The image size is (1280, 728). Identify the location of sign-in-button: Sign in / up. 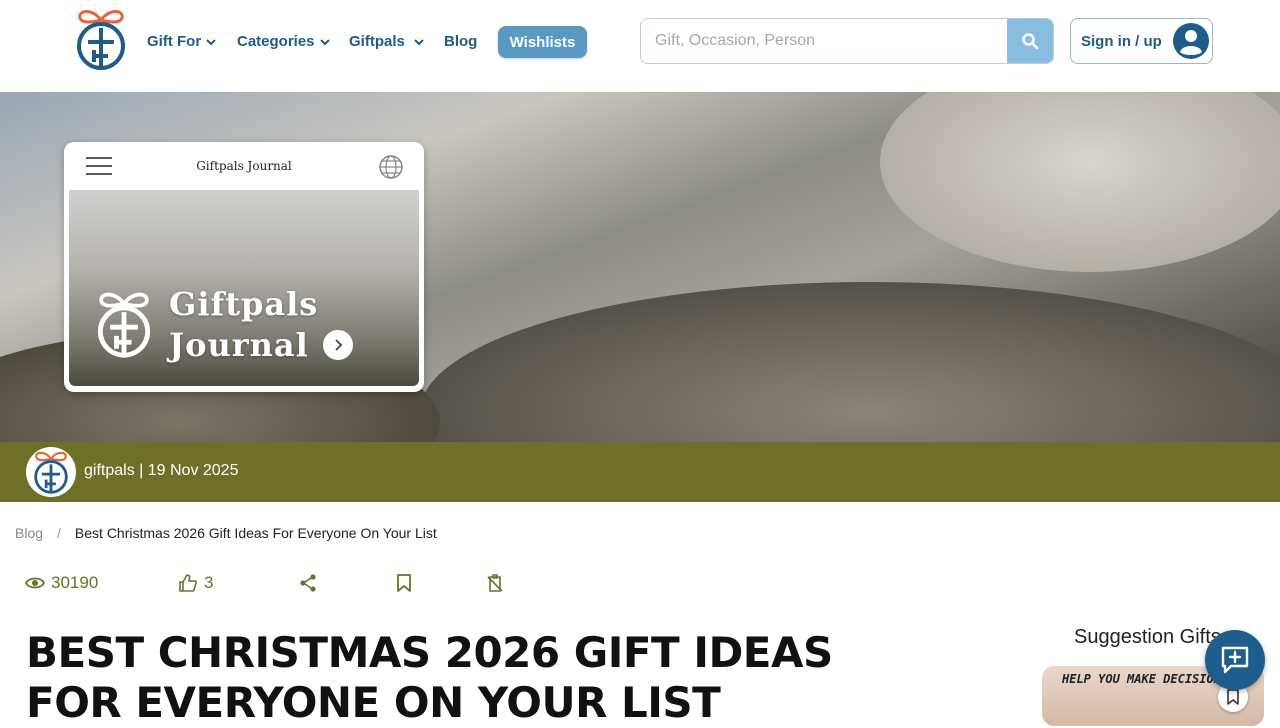
(1141, 41).